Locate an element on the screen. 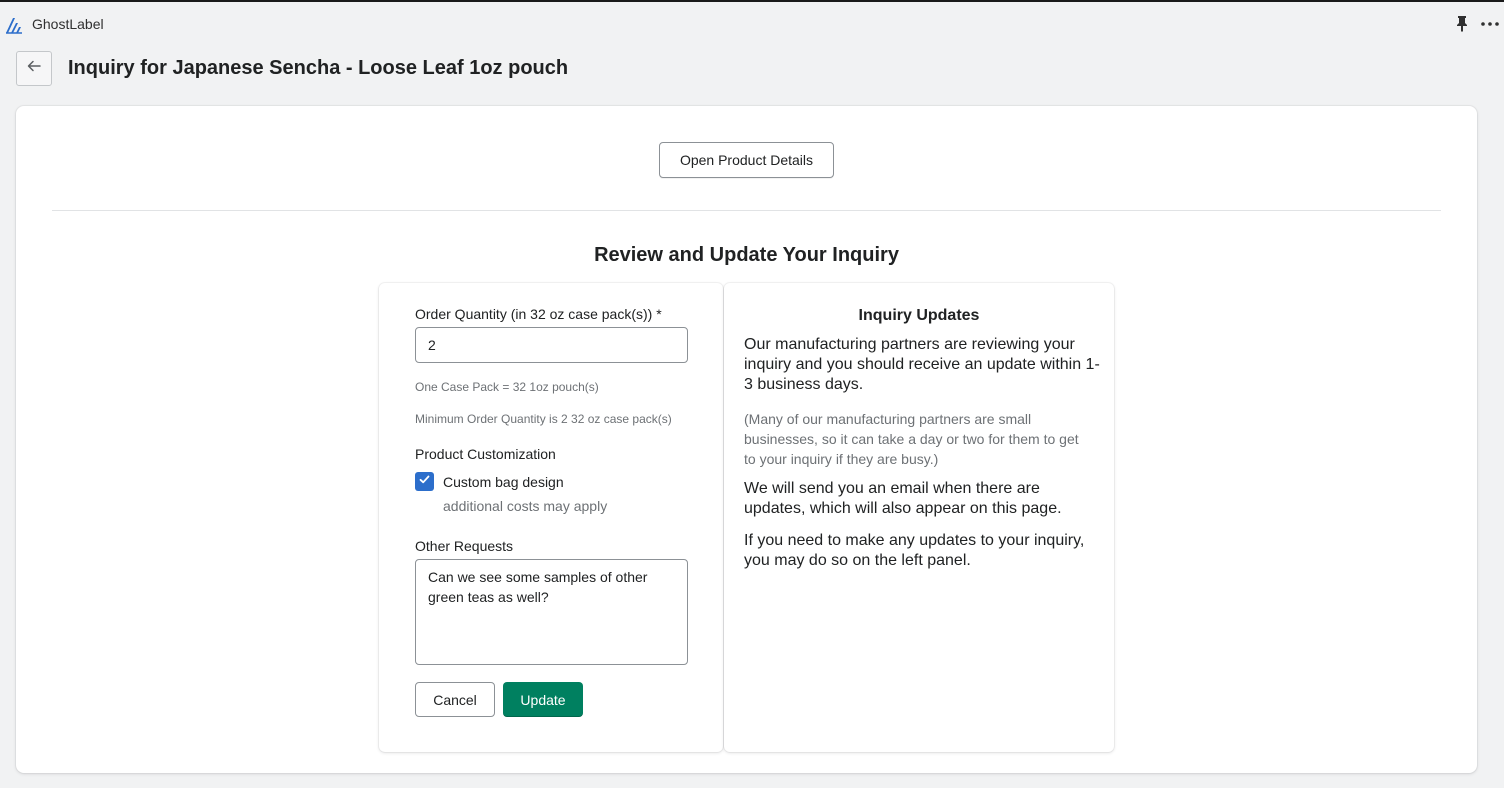 This screenshot has width=1504, height=788. ghostlabel-logo-icon is located at coordinates (14, 25).